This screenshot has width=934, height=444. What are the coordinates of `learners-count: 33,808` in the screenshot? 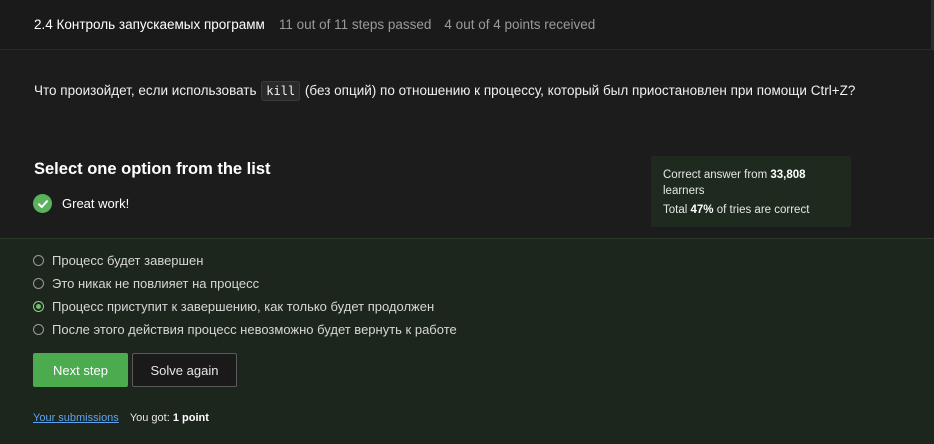 It's located at (788, 175).